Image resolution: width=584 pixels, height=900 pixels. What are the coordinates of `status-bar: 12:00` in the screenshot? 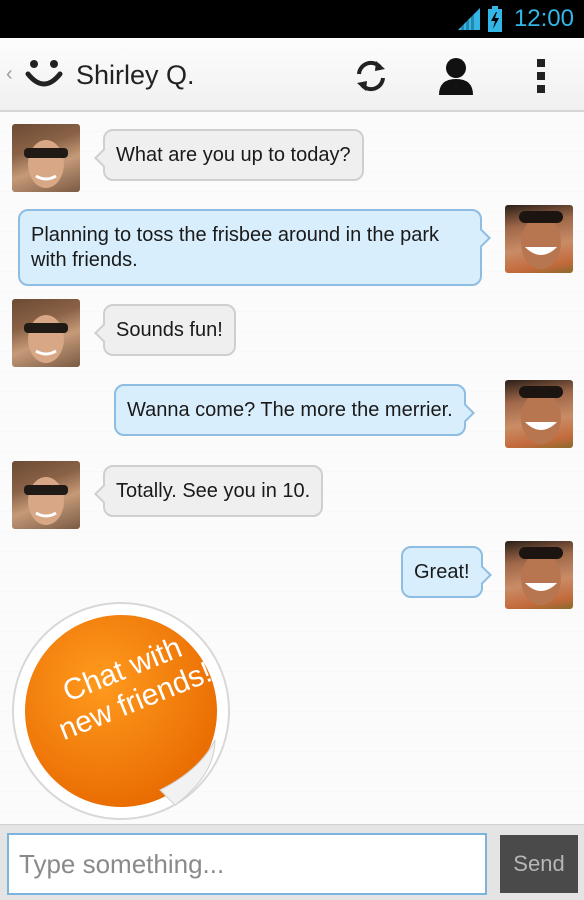 It's located at (292, 19).